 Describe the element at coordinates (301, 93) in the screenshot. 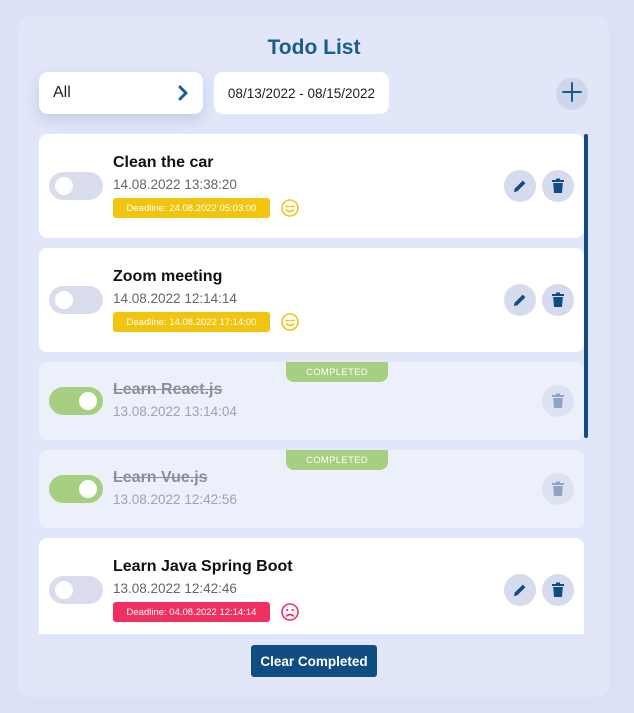

I see `date-range-picker: 08/13/2022 - 08/15/2022` at that location.